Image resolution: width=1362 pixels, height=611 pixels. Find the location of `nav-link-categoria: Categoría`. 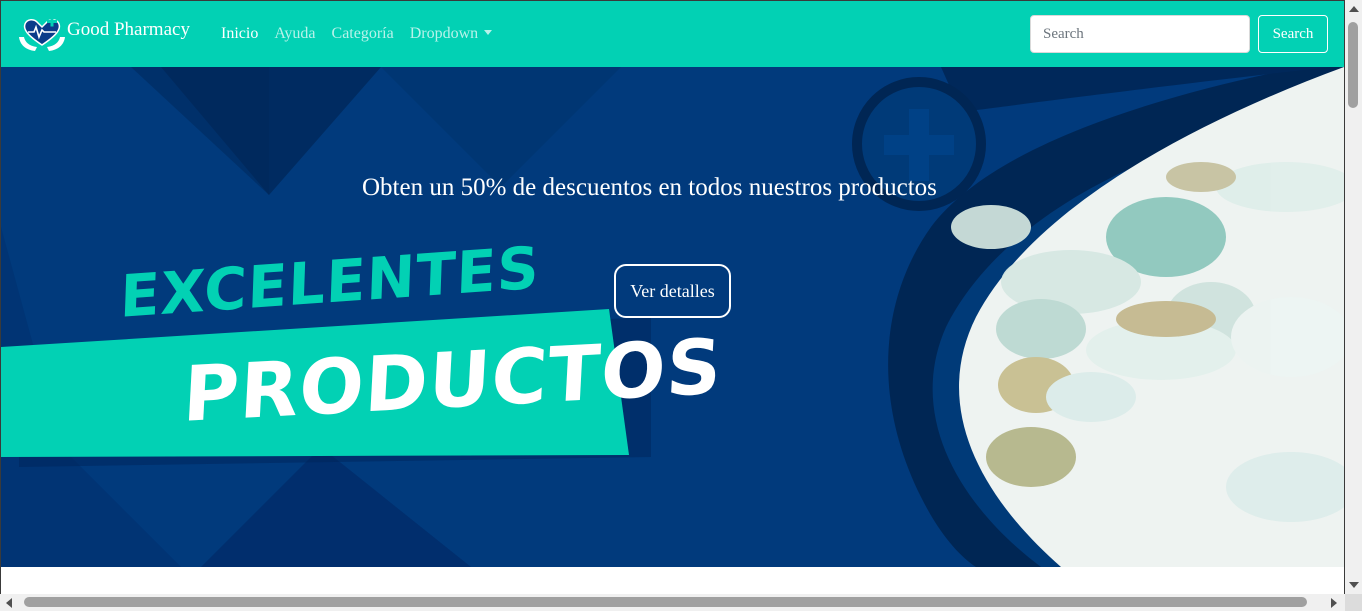

nav-link-categoria: Categoría is located at coordinates (363, 34).